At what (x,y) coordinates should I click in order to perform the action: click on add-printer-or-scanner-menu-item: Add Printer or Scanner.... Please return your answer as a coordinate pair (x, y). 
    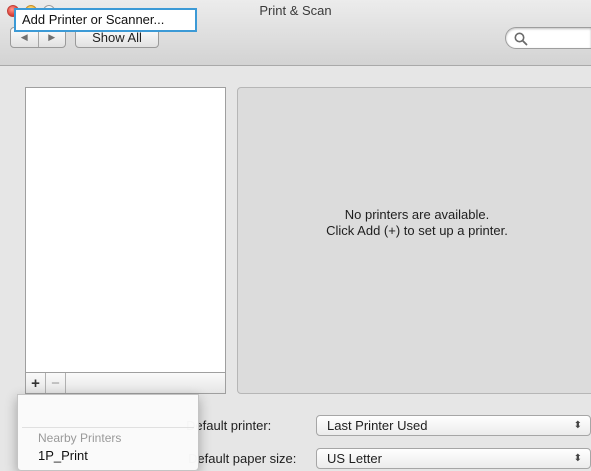
    Looking at the image, I should click on (105, 20).